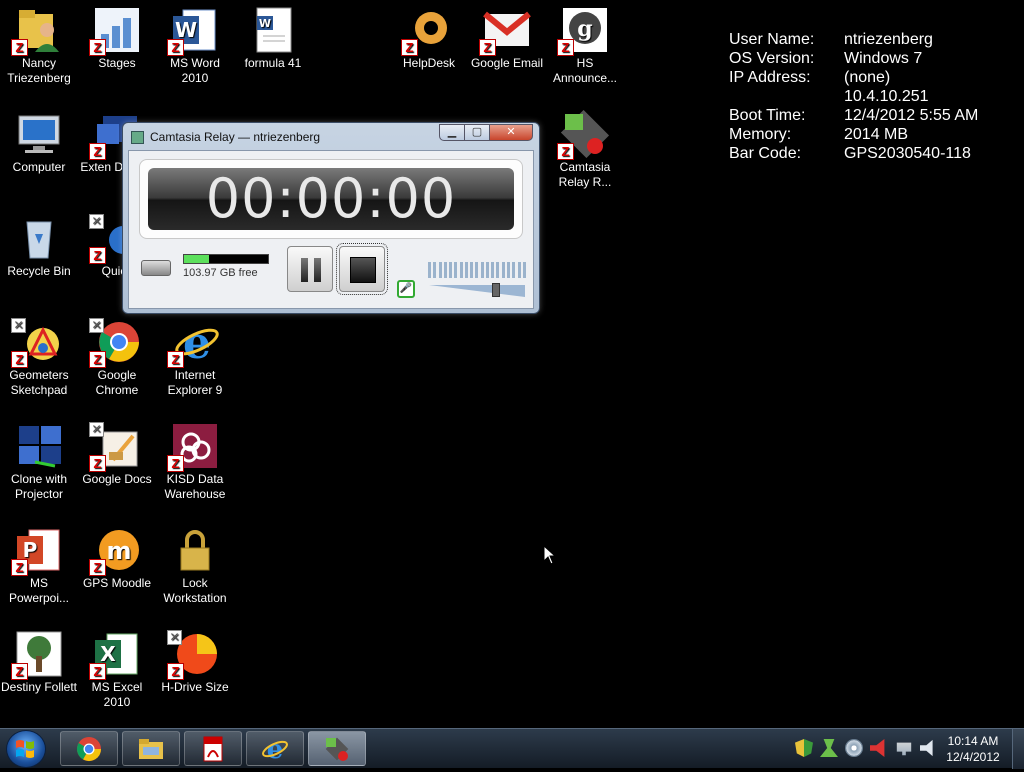 The width and height of the screenshot is (1024, 772). Describe the element at coordinates (118, 551) in the screenshot. I see `svg-text: m` at that location.